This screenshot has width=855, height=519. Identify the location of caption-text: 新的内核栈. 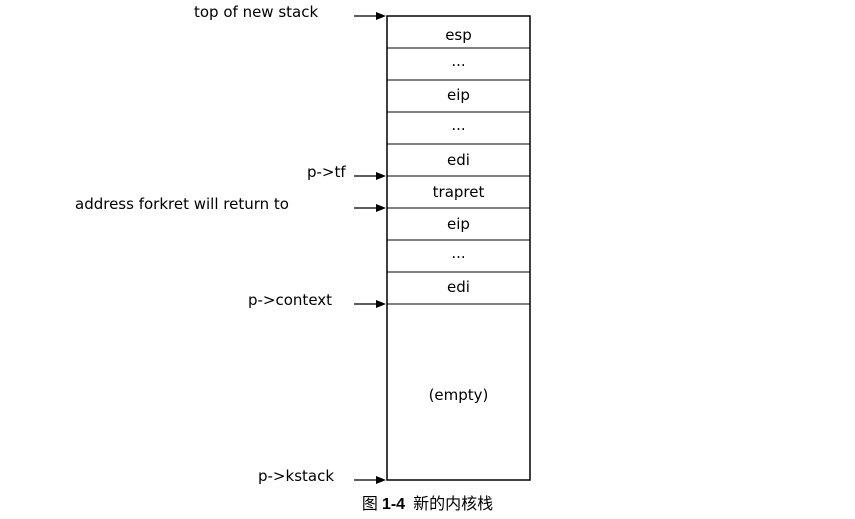
(453, 503).